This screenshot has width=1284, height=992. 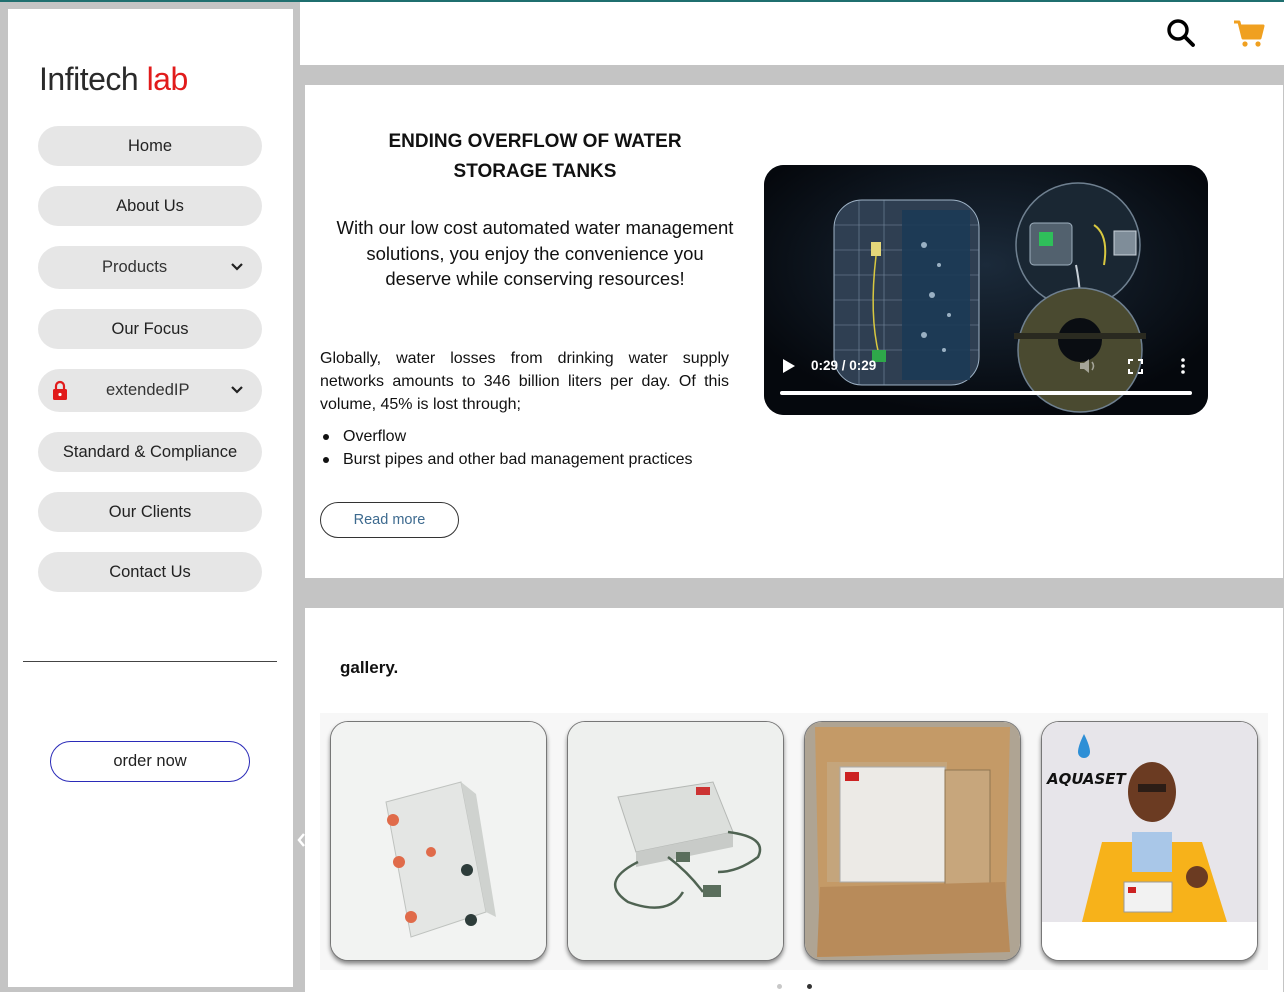 What do you see at coordinates (167, 79) in the screenshot?
I see `brand-name-part2: lab` at bounding box center [167, 79].